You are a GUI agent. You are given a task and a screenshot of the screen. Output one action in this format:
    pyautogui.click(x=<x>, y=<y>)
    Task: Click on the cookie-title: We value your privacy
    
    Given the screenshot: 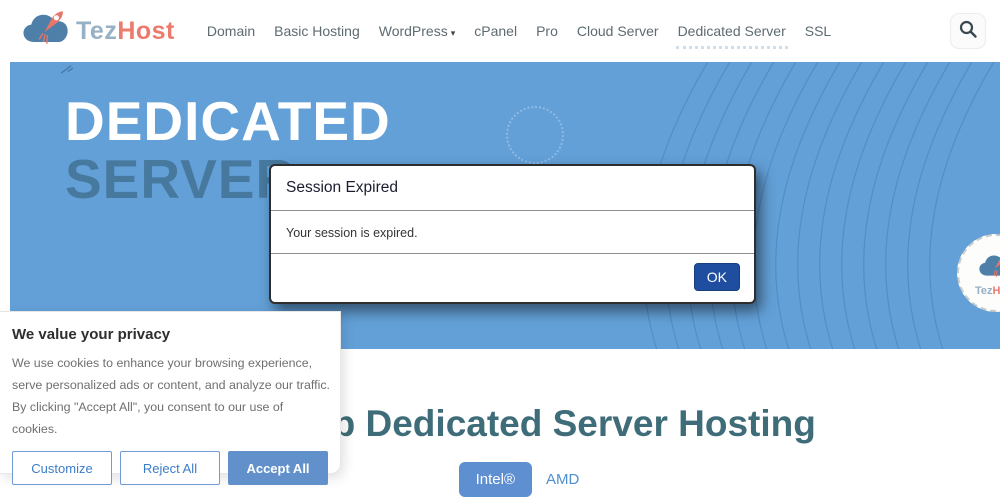 What is the action you would take?
    pyautogui.click(x=91, y=334)
    